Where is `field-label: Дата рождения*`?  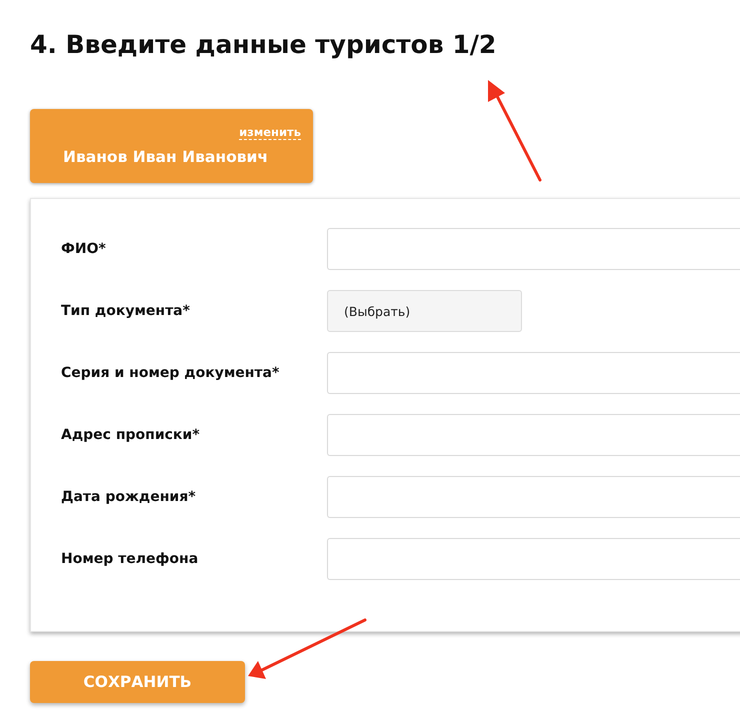 field-label: Дата рождения* is located at coordinates (129, 497).